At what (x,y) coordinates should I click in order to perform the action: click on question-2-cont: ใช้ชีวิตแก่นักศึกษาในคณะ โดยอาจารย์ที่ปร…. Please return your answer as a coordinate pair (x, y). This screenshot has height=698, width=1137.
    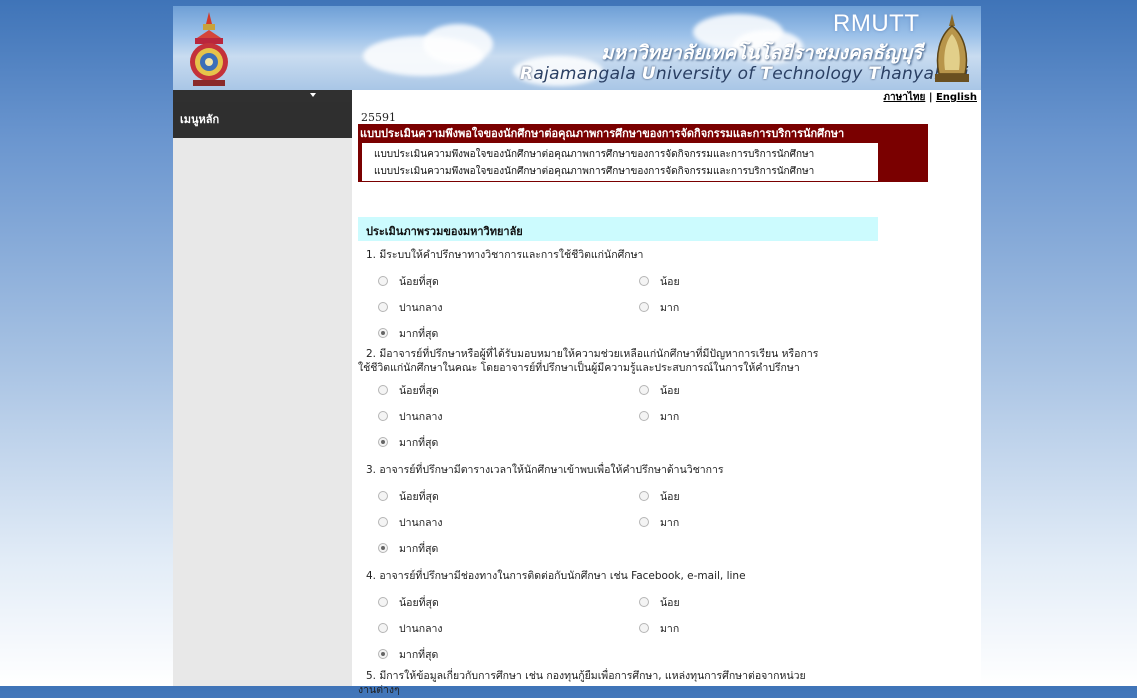
    Looking at the image, I should click on (579, 368).